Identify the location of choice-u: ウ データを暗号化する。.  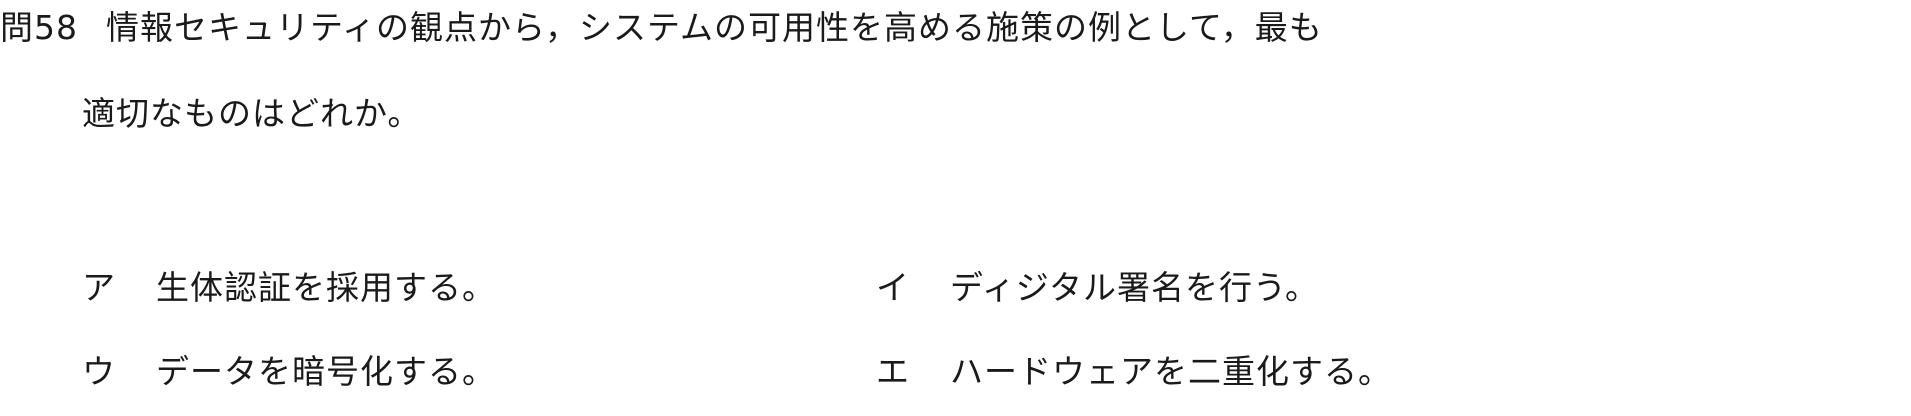
(289, 372).